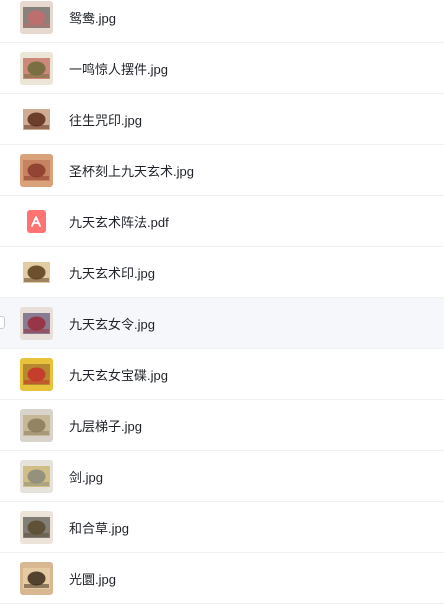  Describe the element at coordinates (222, 68) in the screenshot. I see `file-row: 一鸣惊人摆件.jpg` at that location.